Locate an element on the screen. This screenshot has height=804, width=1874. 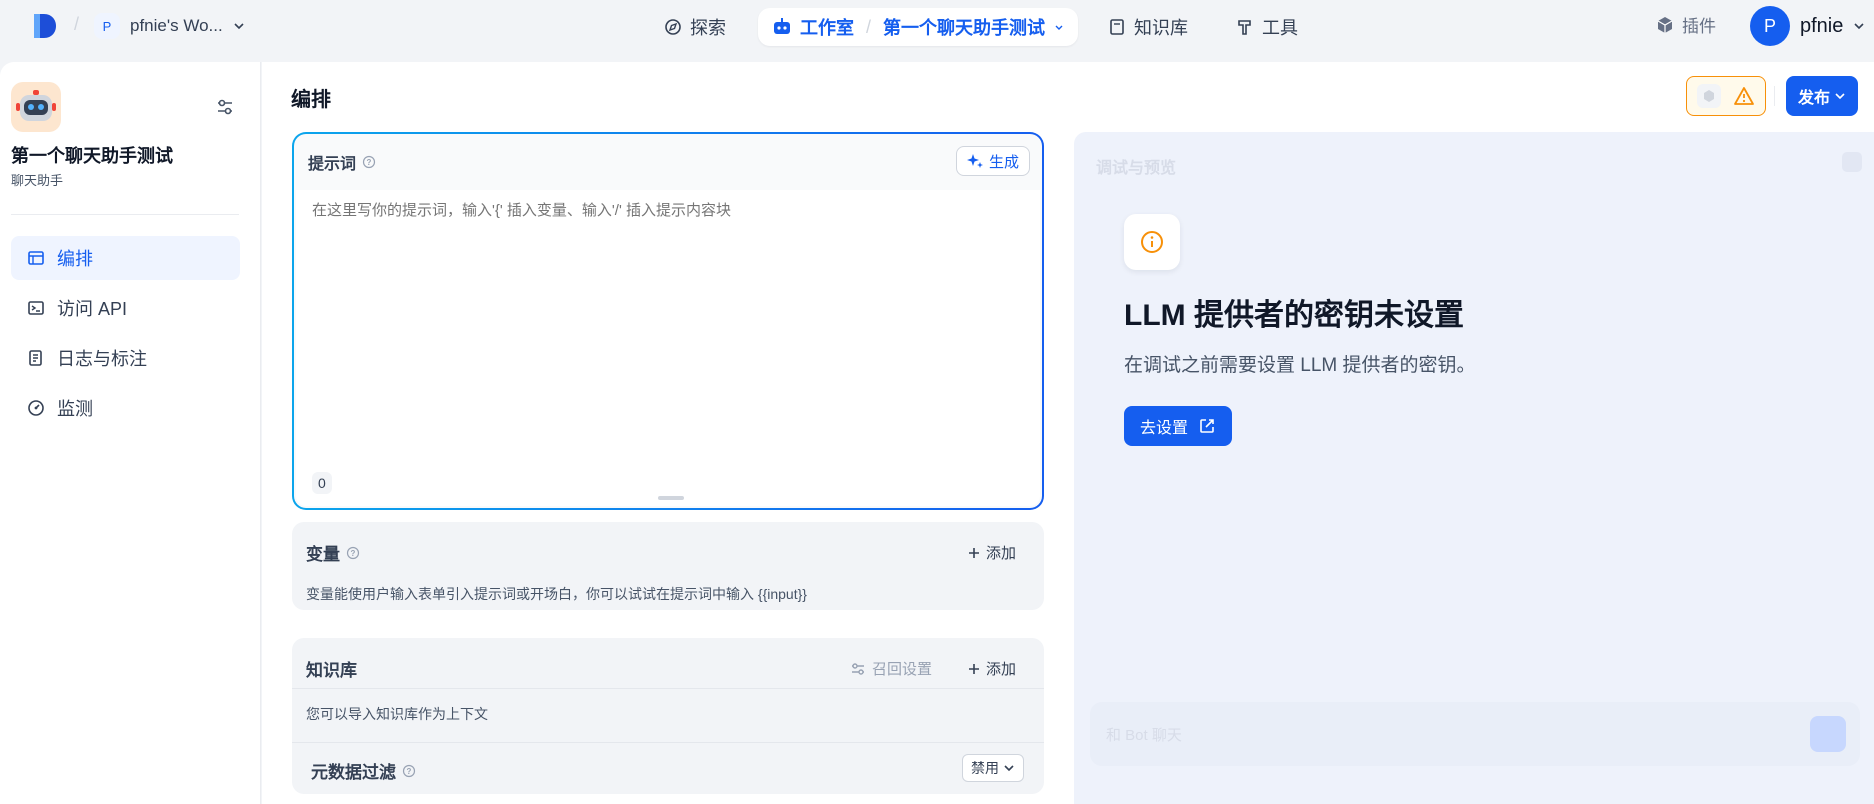
metadata-filter-value: 禁用 is located at coordinates (985, 768).